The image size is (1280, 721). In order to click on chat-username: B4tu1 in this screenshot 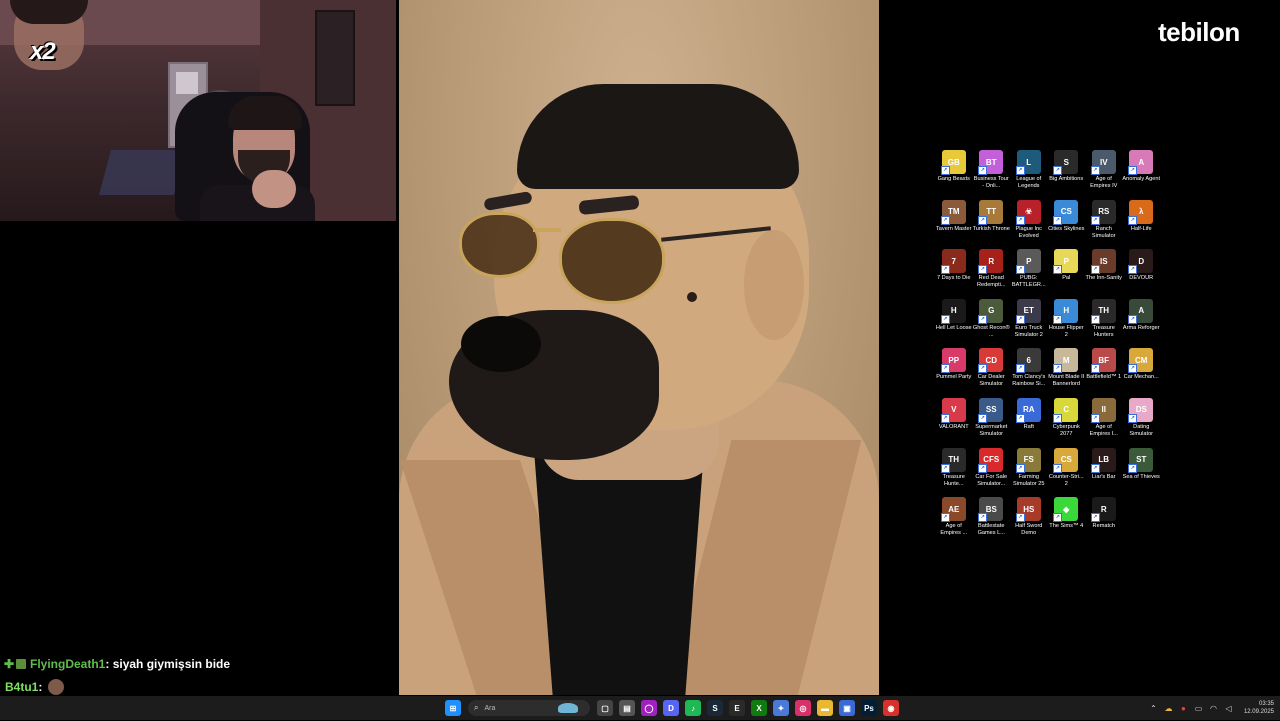, I will do `click(21, 687)`.